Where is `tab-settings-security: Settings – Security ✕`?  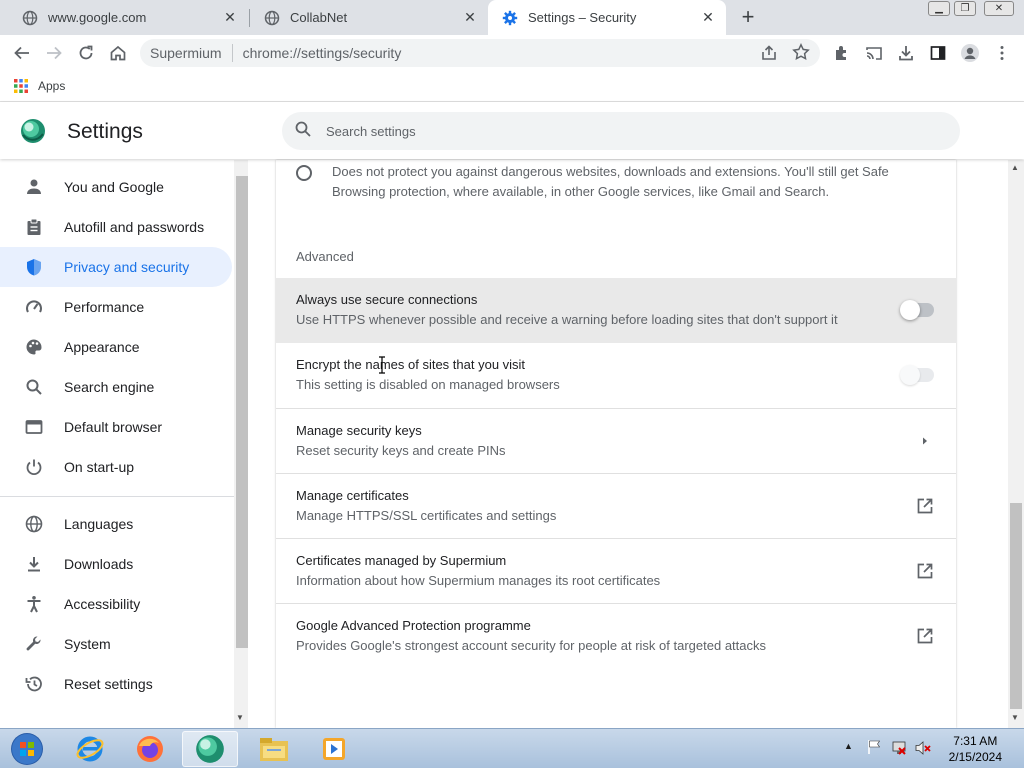 tab-settings-security: Settings – Security ✕ is located at coordinates (607, 17).